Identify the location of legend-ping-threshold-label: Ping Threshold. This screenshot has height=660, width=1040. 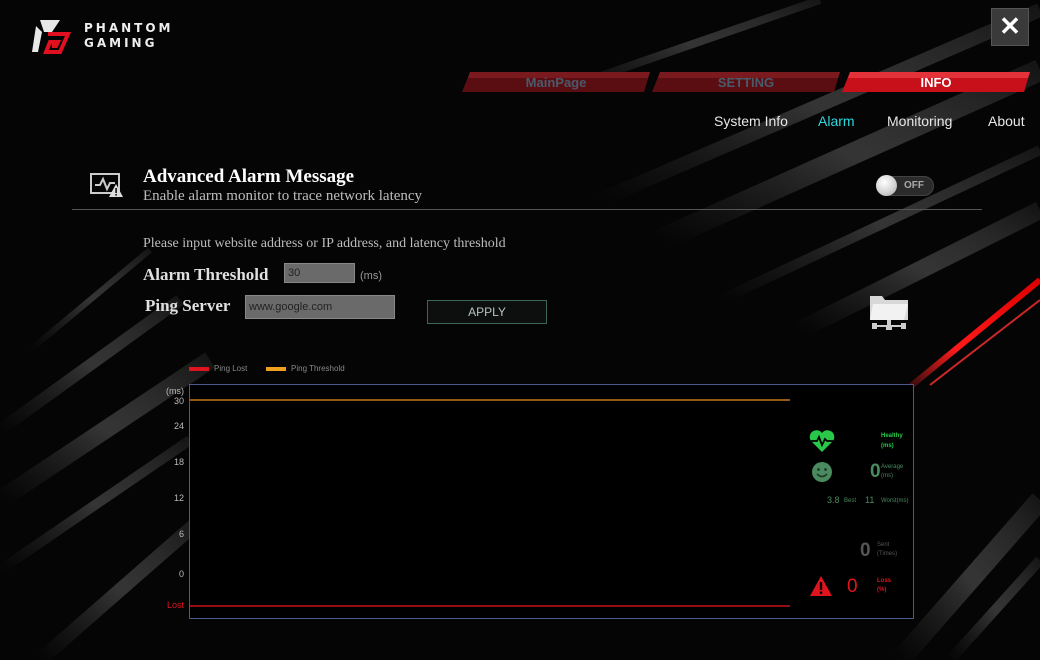
(318, 368).